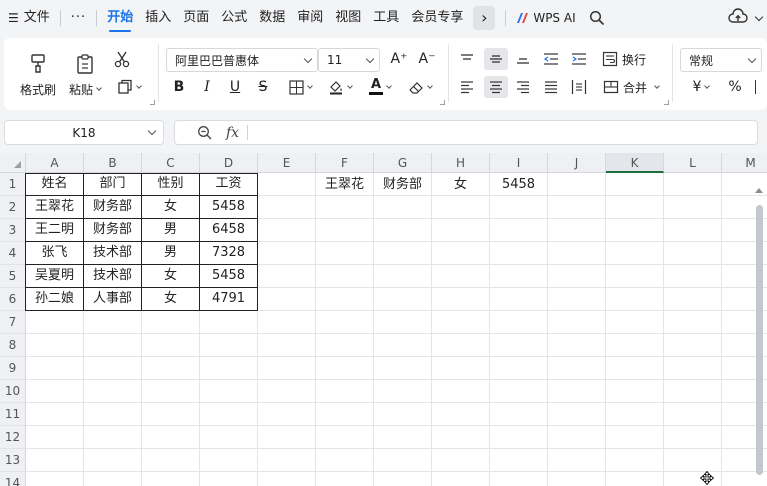 The width and height of the screenshot is (767, 486). I want to click on cell-g10, so click(403, 391).